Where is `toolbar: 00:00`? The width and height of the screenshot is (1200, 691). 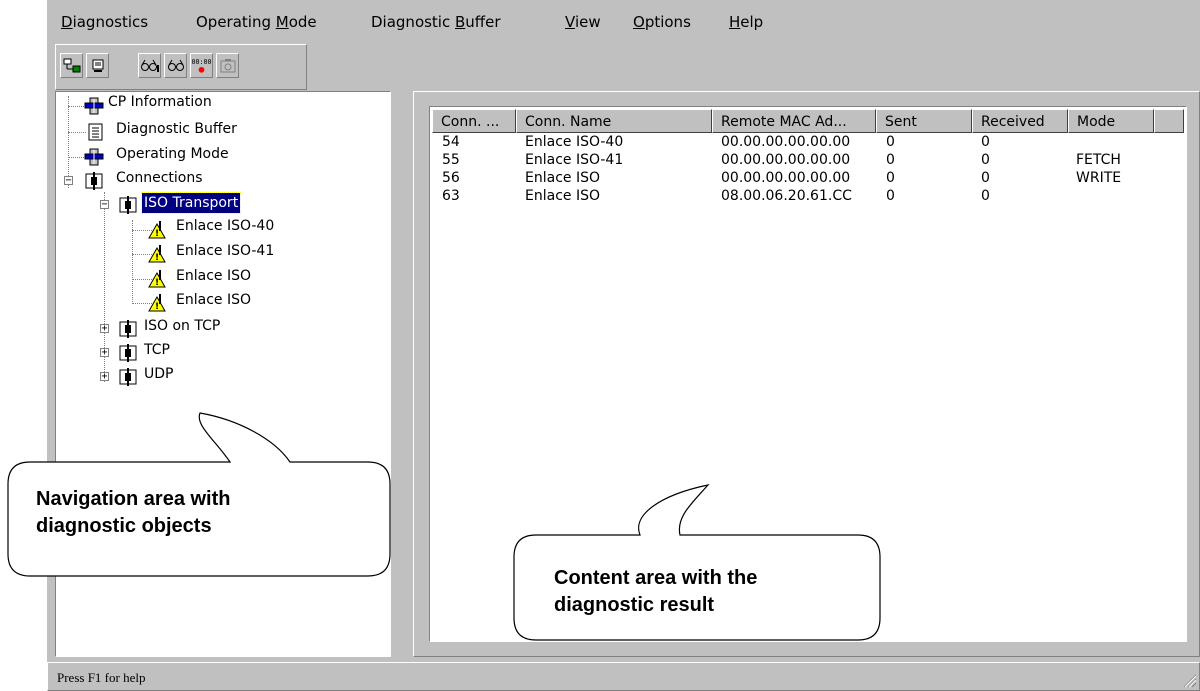 toolbar: 00:00 is located at coordinates (181, 67).